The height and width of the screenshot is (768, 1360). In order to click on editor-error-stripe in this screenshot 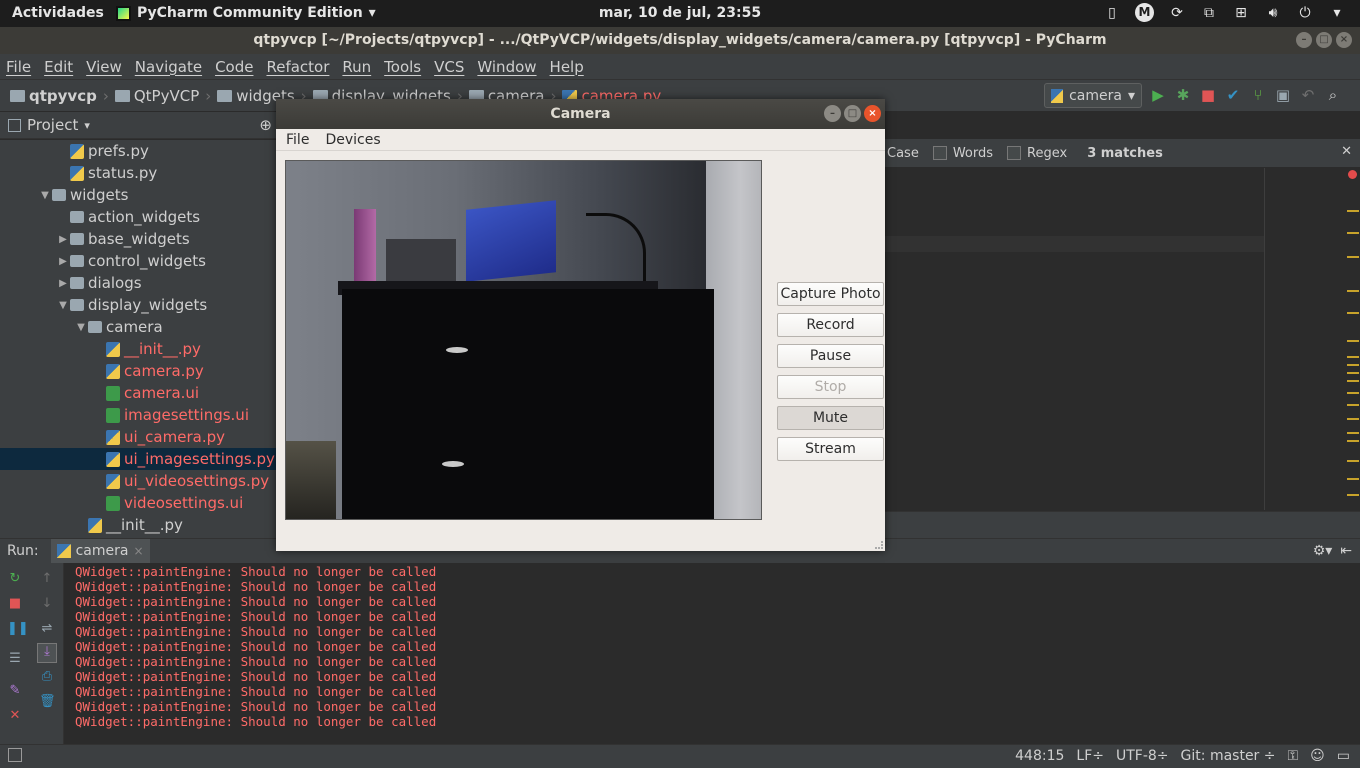, I will do `click(1353, 339)`.